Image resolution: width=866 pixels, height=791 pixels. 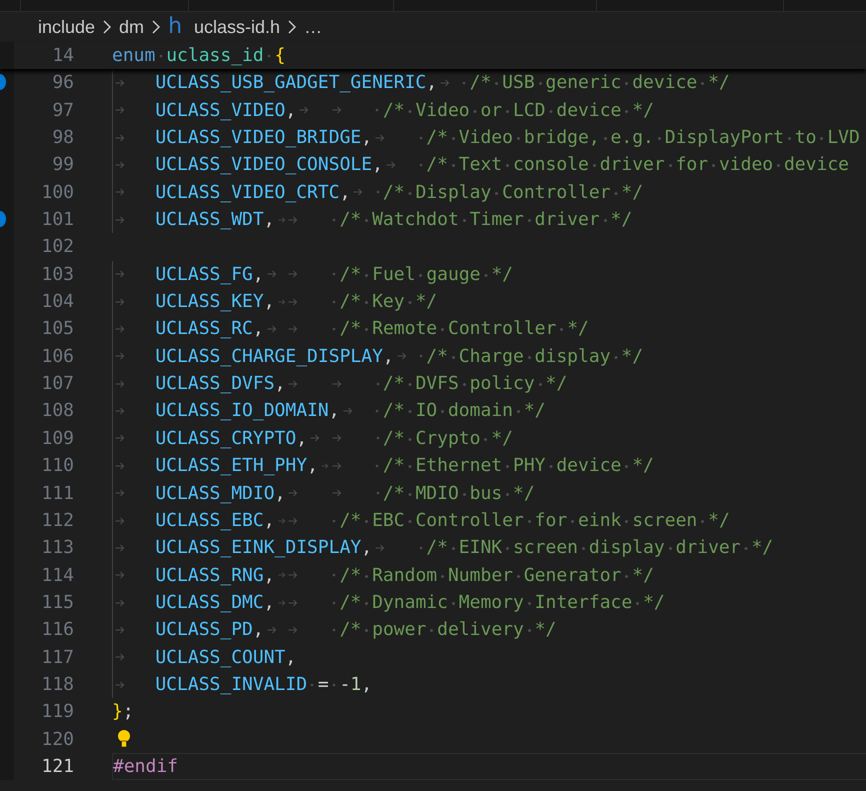 What do you see at coordinates (57, 658) in the screenshot?
I see `line-number: 117` at bounding box center [57, 658].